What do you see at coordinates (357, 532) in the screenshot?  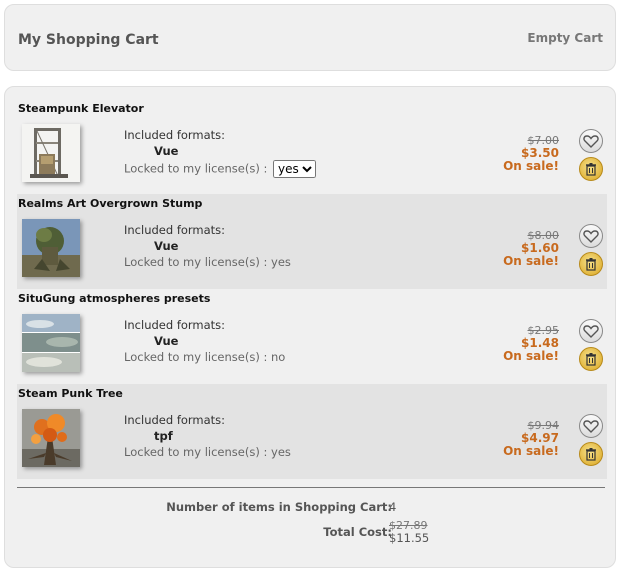 I see `total-cost-label: Total Cost:` at bounding box center [357, 532].